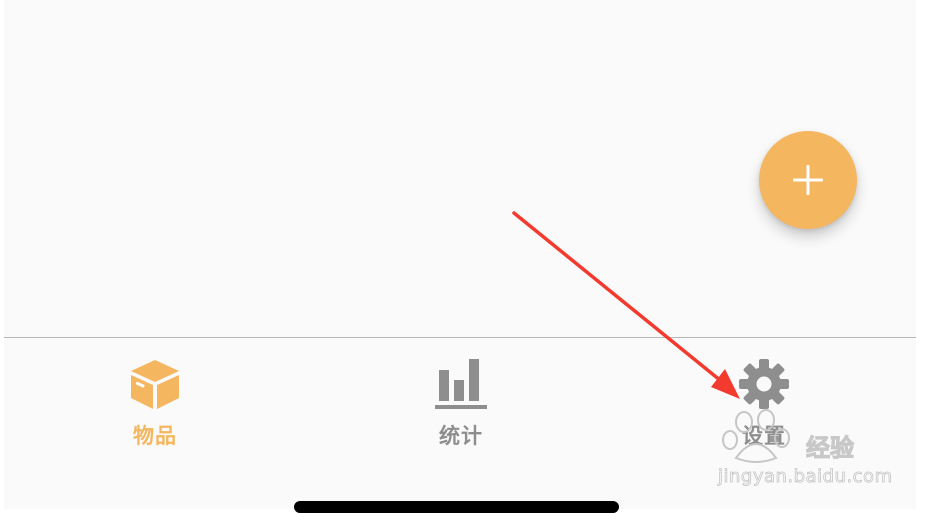 The image size is (933, 513). I want to click on box-icon, so click(155, 384).